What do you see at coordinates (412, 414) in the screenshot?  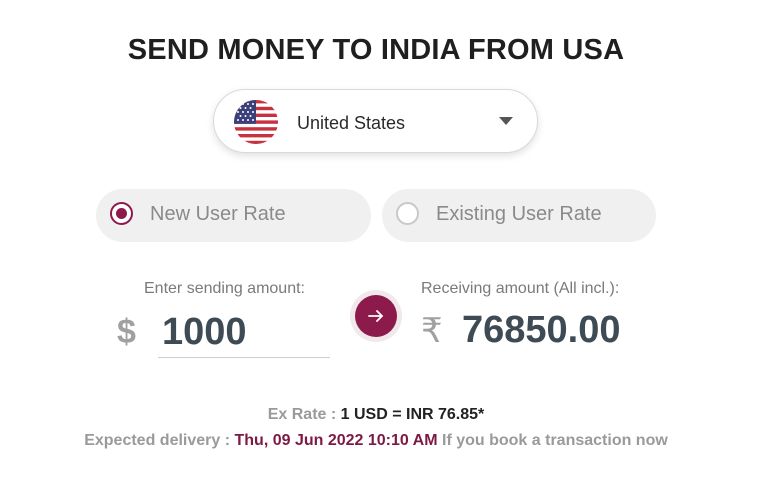 I see `exchange-rate-value: 1 USD = INR 76.85*` at bounding box center [412, 414].